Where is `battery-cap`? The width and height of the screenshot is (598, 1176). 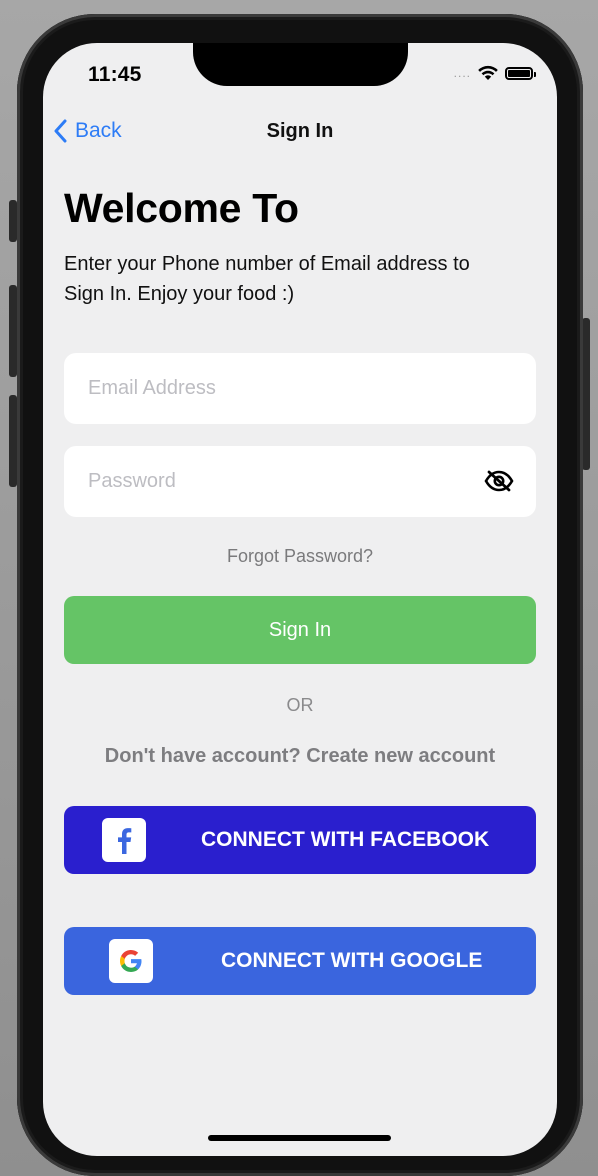
battery-cap is located at coordinates (535, 74).